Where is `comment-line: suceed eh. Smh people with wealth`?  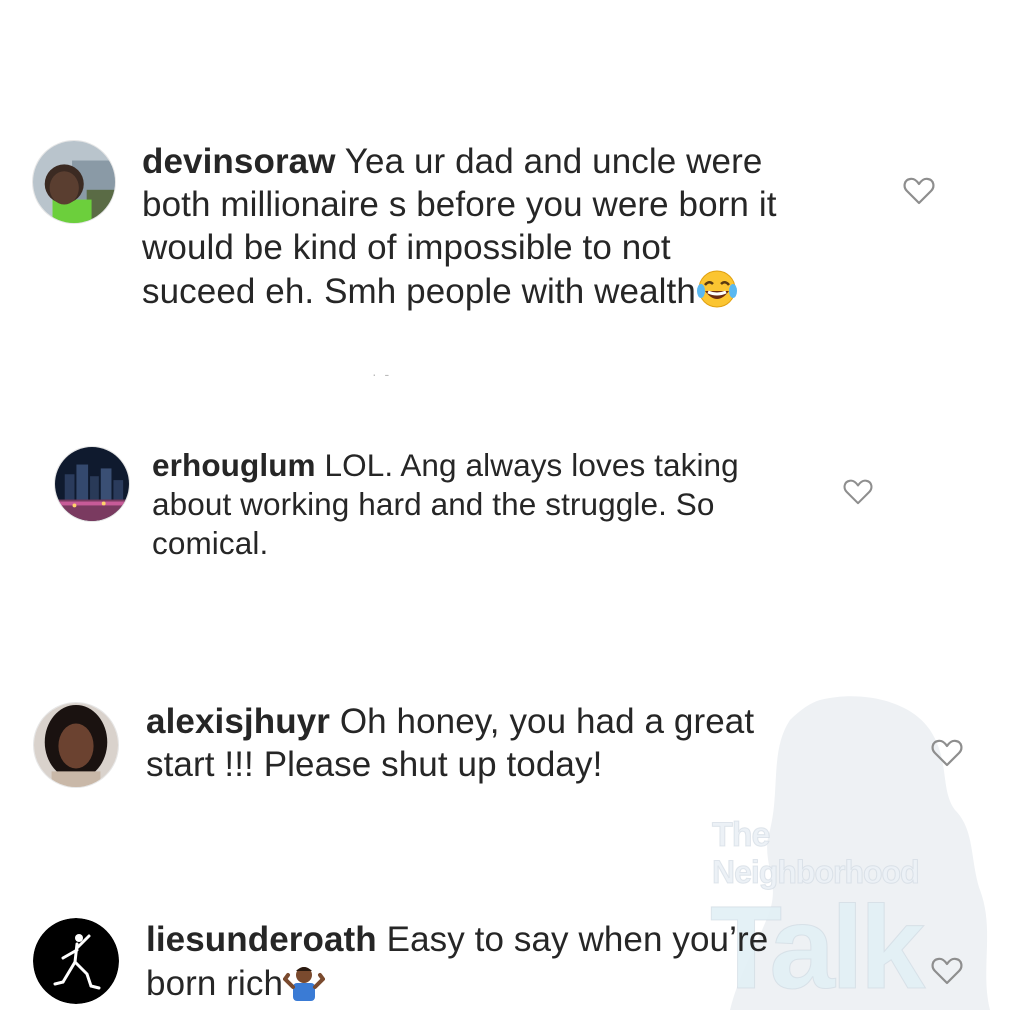
comment-line: suceed eh. Smh people with wealth is located at coordinates (419, 291).